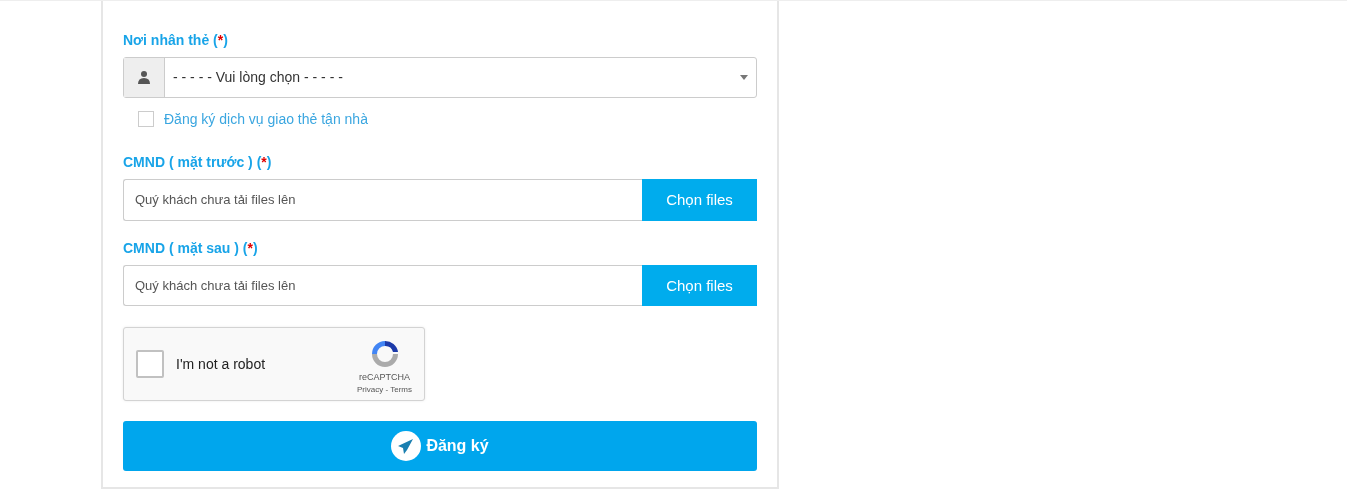 This screenshot has height=497, width=1347. Describe the element at coordinates (384, 390) in the screenshot. I see `captcha-links: Privacy - Terms` at that location.